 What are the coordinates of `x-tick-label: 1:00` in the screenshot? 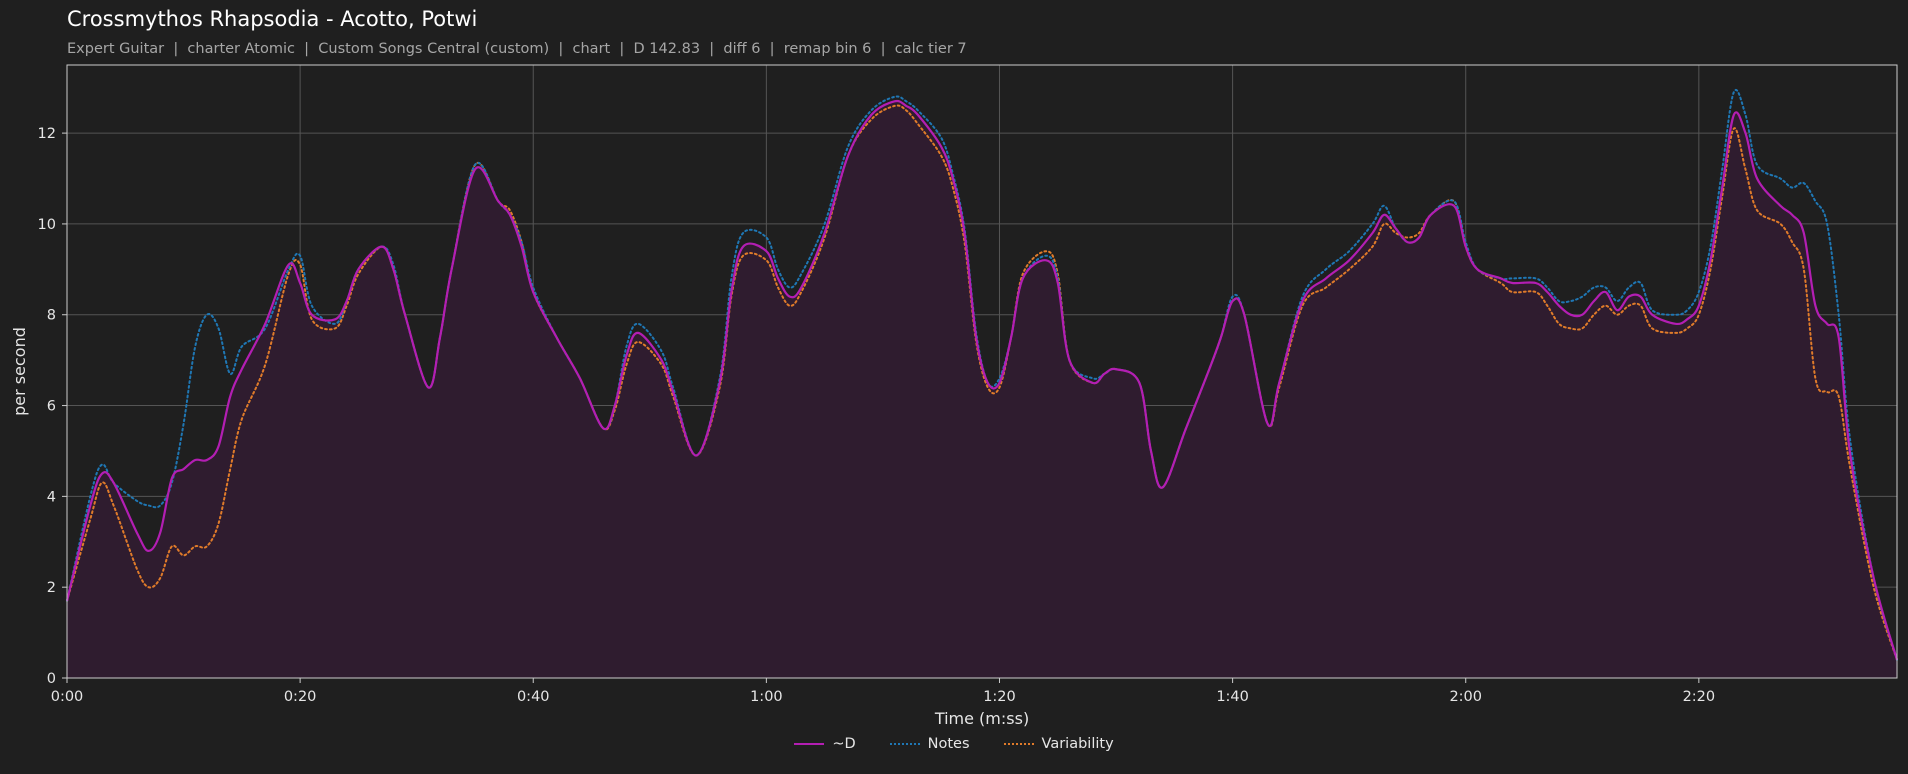 It's located at (766, 697).